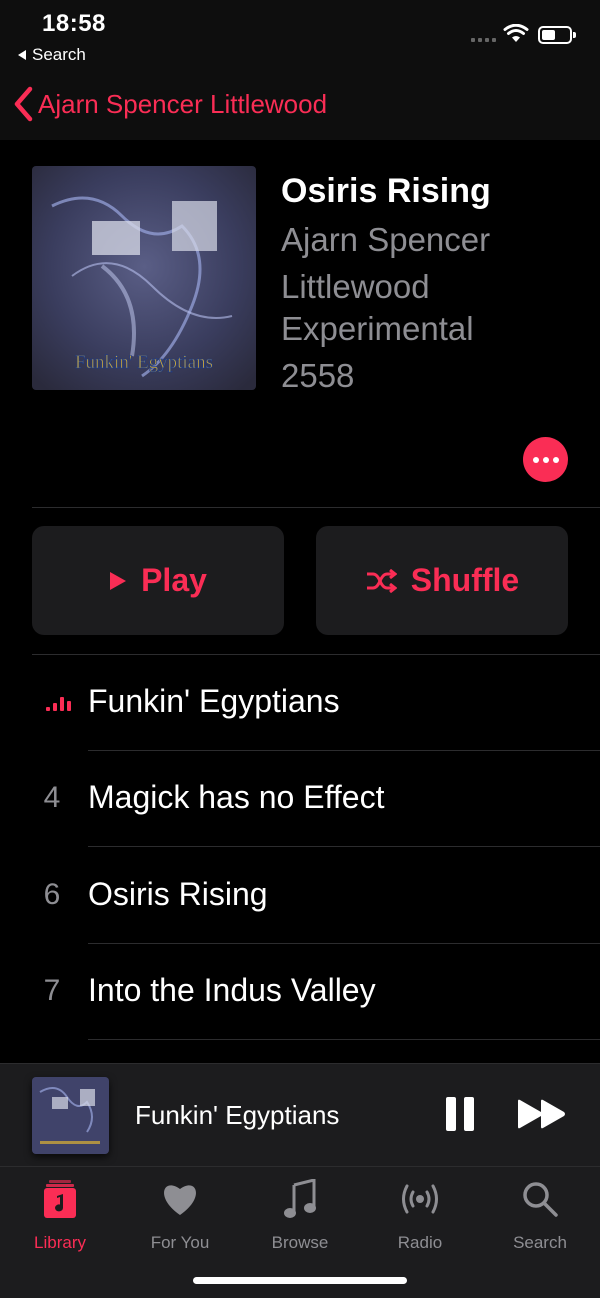 This screenshot has width=600, height=1298. I want to click on track-number: 7, so click(52, 990).